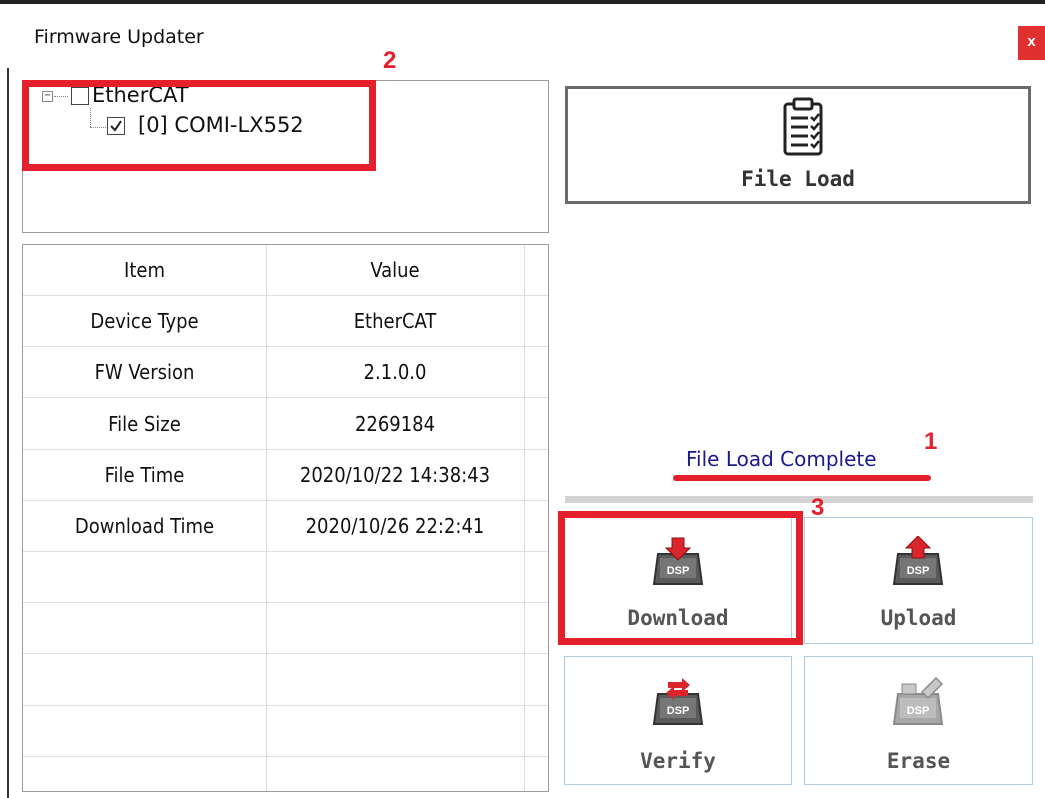 The image size is (1045, 798). I want to click on dsp-upload-icon: DSP, so click(918, 563).